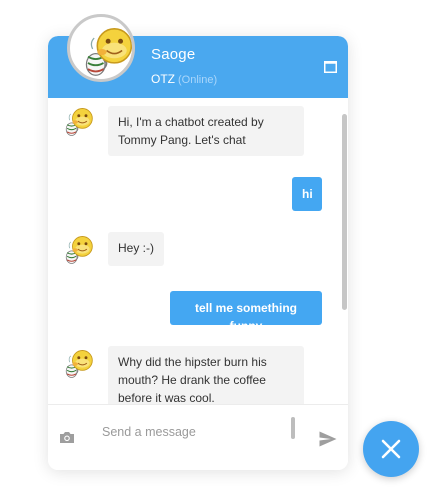  Describe the element at coordinates (330, 66) in the screenshot. I see `window-maximize-icon` at that location.